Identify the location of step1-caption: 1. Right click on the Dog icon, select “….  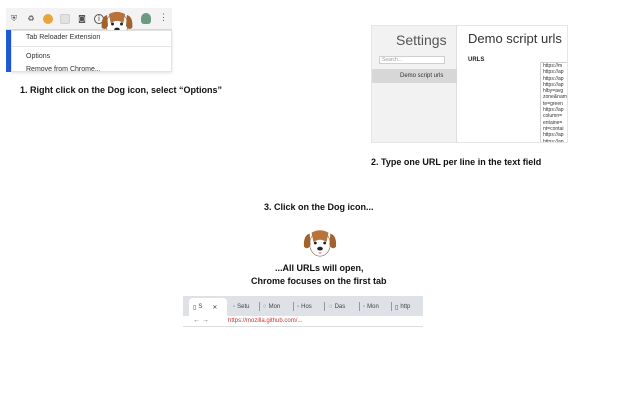
(121, 90).